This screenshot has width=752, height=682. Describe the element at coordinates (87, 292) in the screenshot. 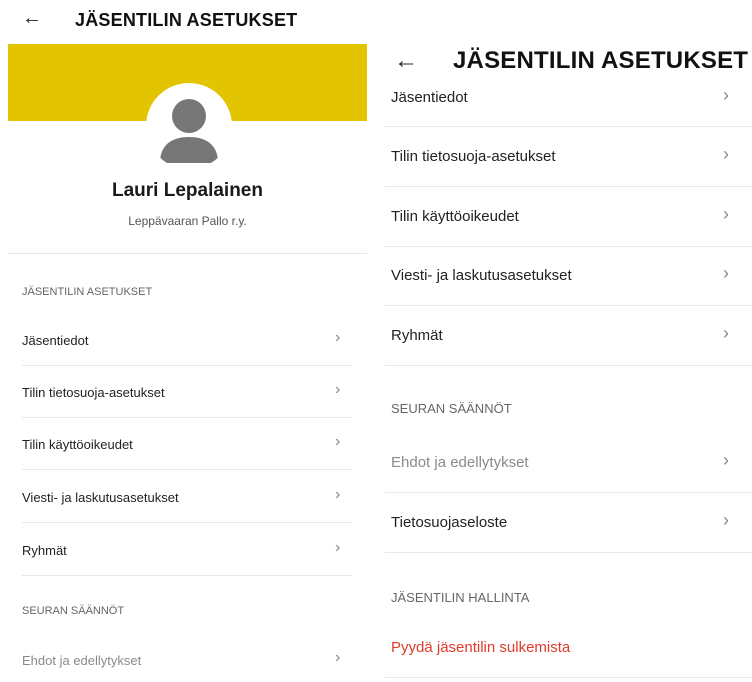

I see `section-label-account-settings: JÄSENTILIN ASETUKSET` at that location.